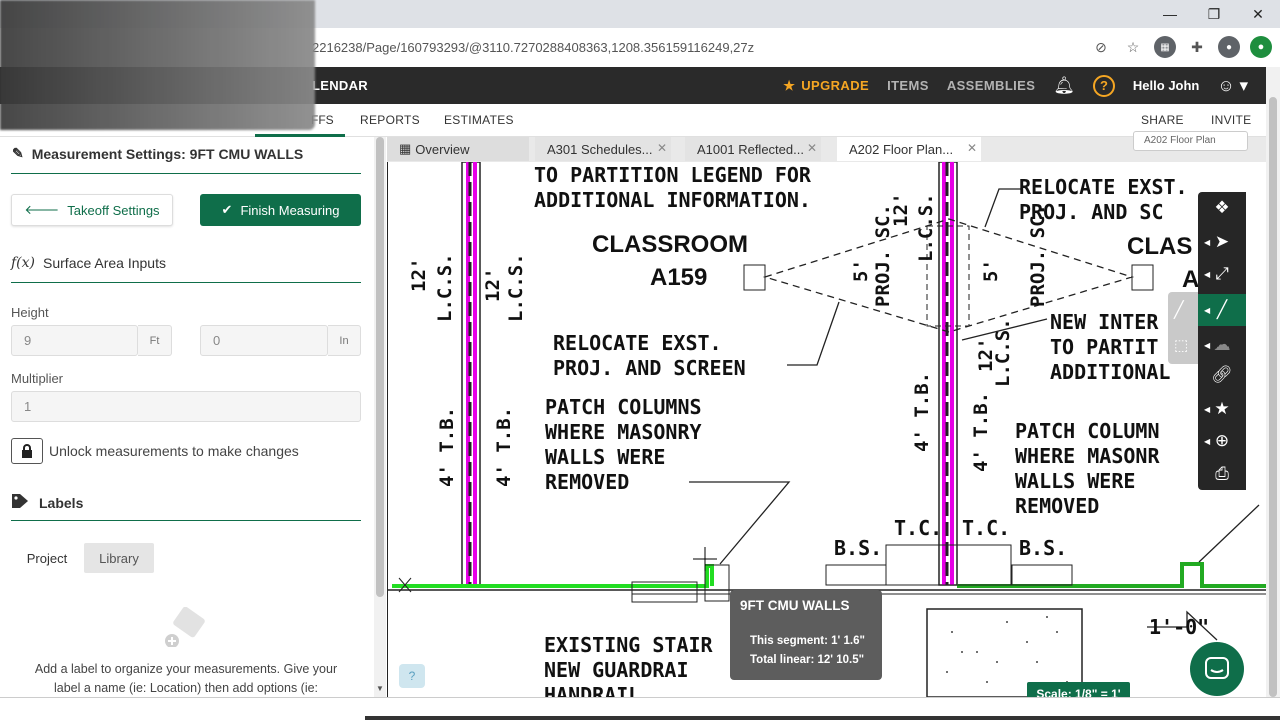 This screenshot has width=1280, height=720. Describe the element at coordinates (1190, 141) in the screenshot. I see `page-select: A202 Floor Plan` at that location.